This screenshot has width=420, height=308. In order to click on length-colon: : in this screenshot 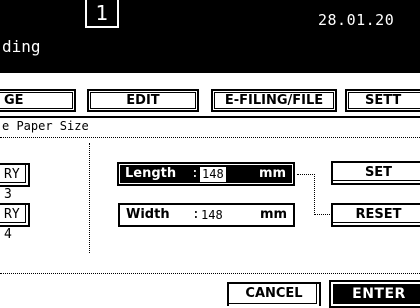, I will do `click(195, 173)`.